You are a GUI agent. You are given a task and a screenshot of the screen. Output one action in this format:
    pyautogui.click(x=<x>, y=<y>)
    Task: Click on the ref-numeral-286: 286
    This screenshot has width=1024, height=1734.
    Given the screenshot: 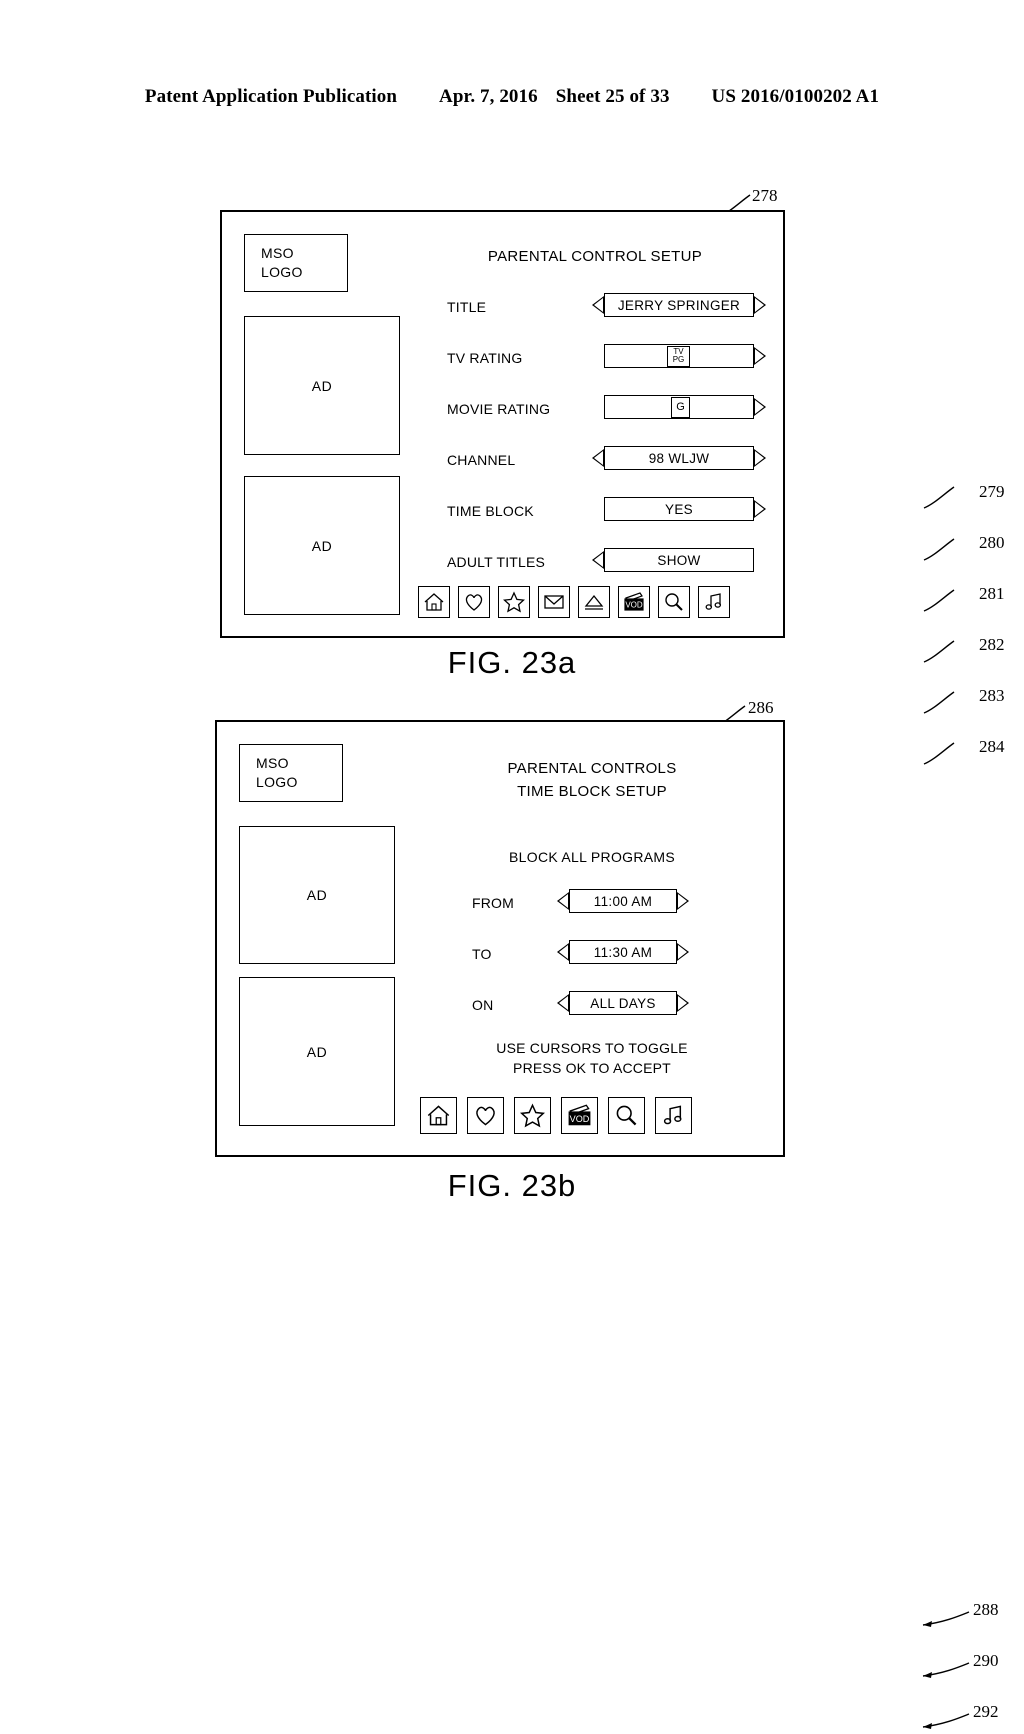 What is the action you would take?
    pyautogui.click(x=761, y=707)
    